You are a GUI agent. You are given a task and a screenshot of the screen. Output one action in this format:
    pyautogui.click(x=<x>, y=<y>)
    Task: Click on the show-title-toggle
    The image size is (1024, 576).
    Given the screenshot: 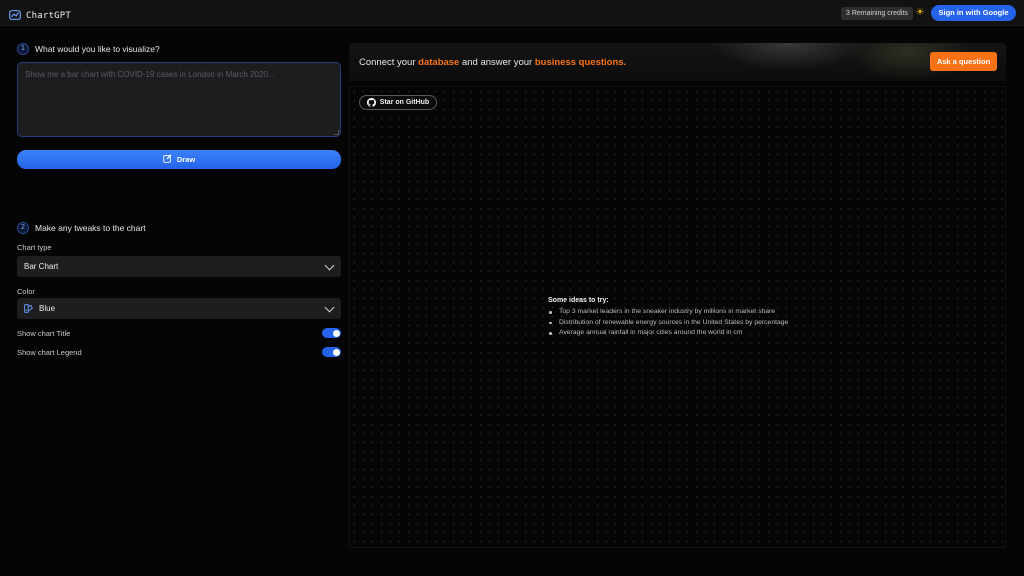 What is the action you would take?
    pyautogui.click(x=331, y=333)
    